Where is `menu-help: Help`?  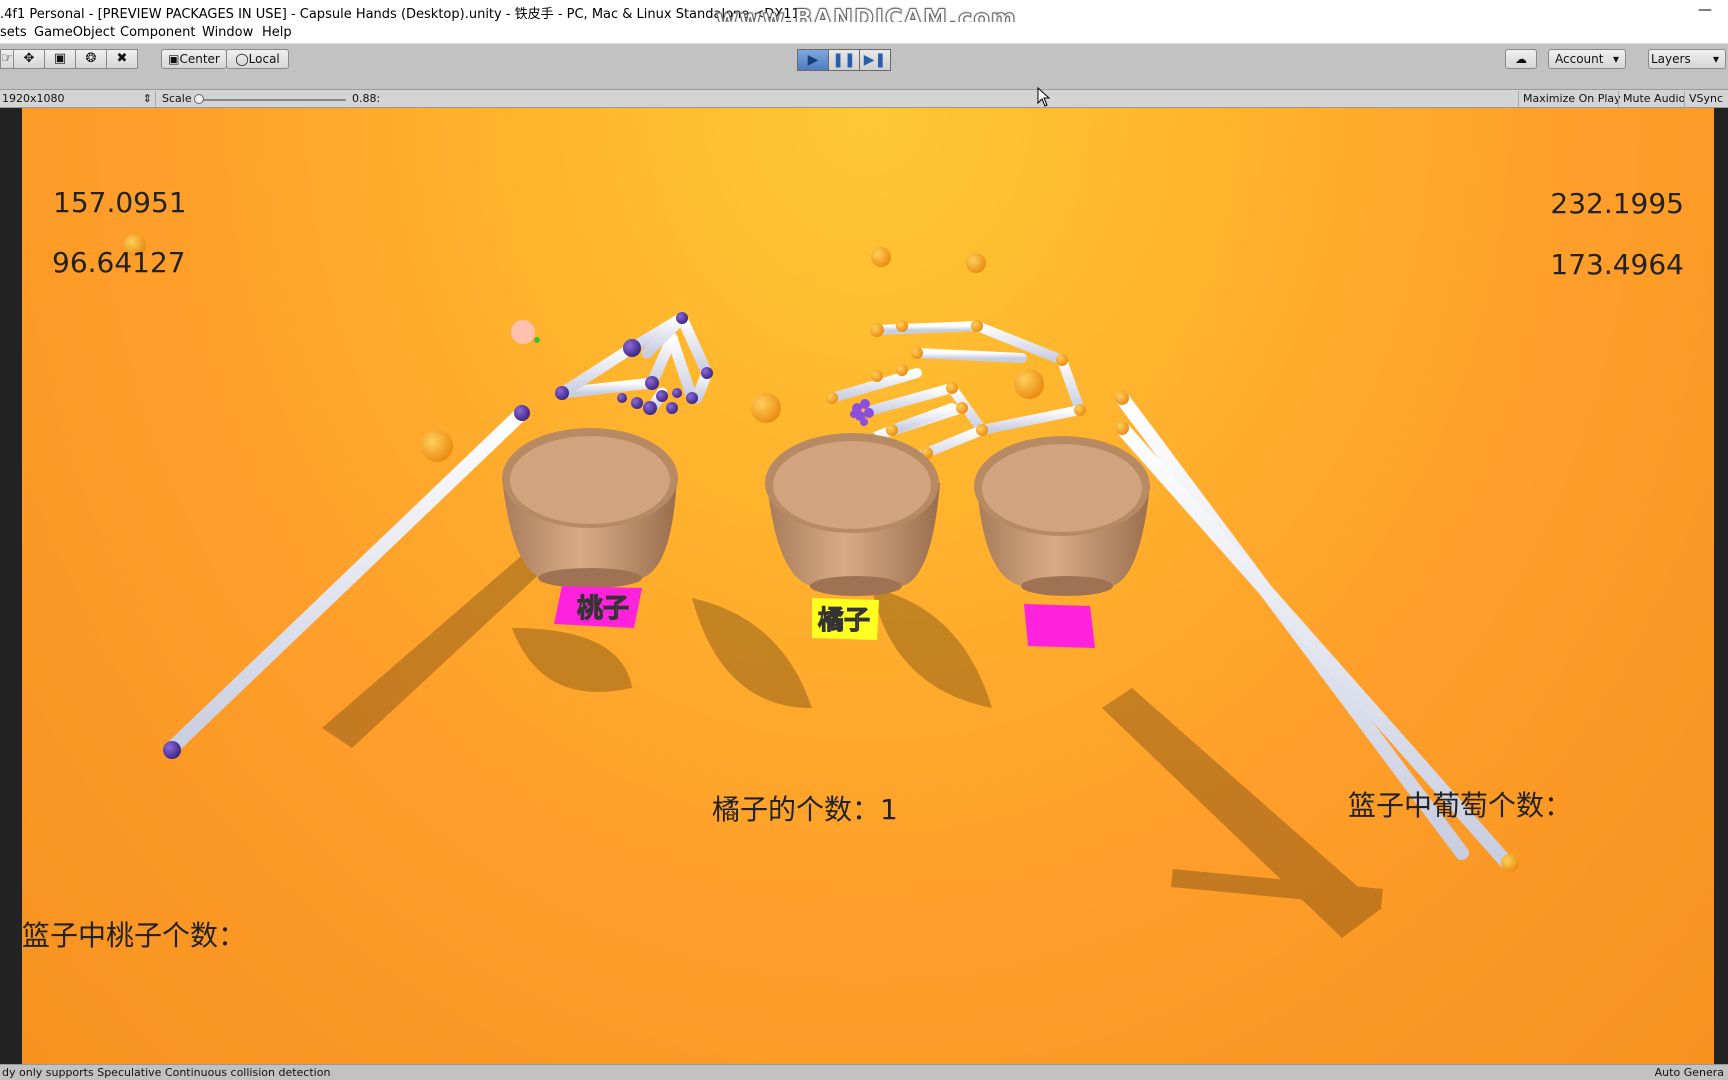 menu-help: Help is located at coordinates (277, 32).